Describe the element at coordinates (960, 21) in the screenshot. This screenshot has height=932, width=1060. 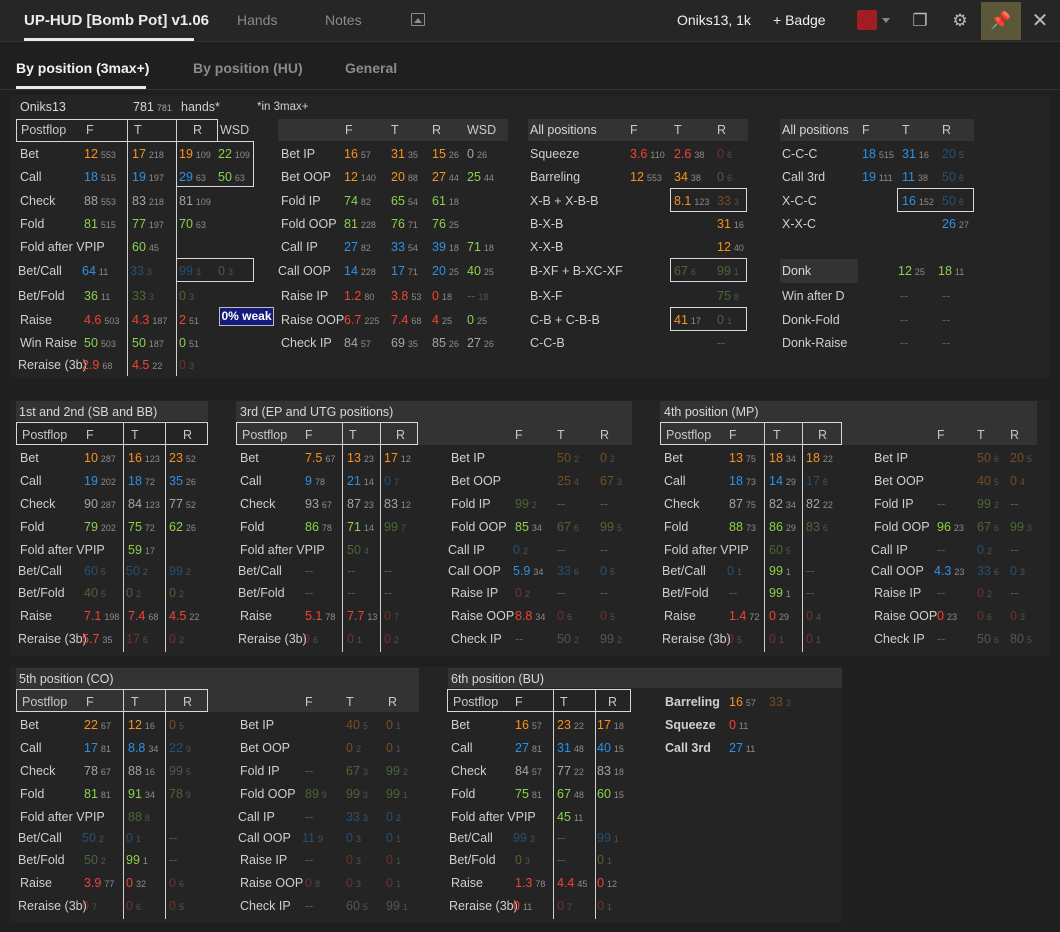
I see `gear-icon: ⚙` at that location.